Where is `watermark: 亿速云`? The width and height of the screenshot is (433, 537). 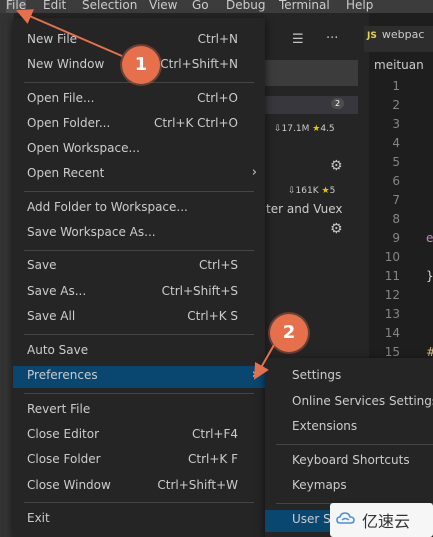 watermark: 亿速云 is located at coordinates (381, 520).